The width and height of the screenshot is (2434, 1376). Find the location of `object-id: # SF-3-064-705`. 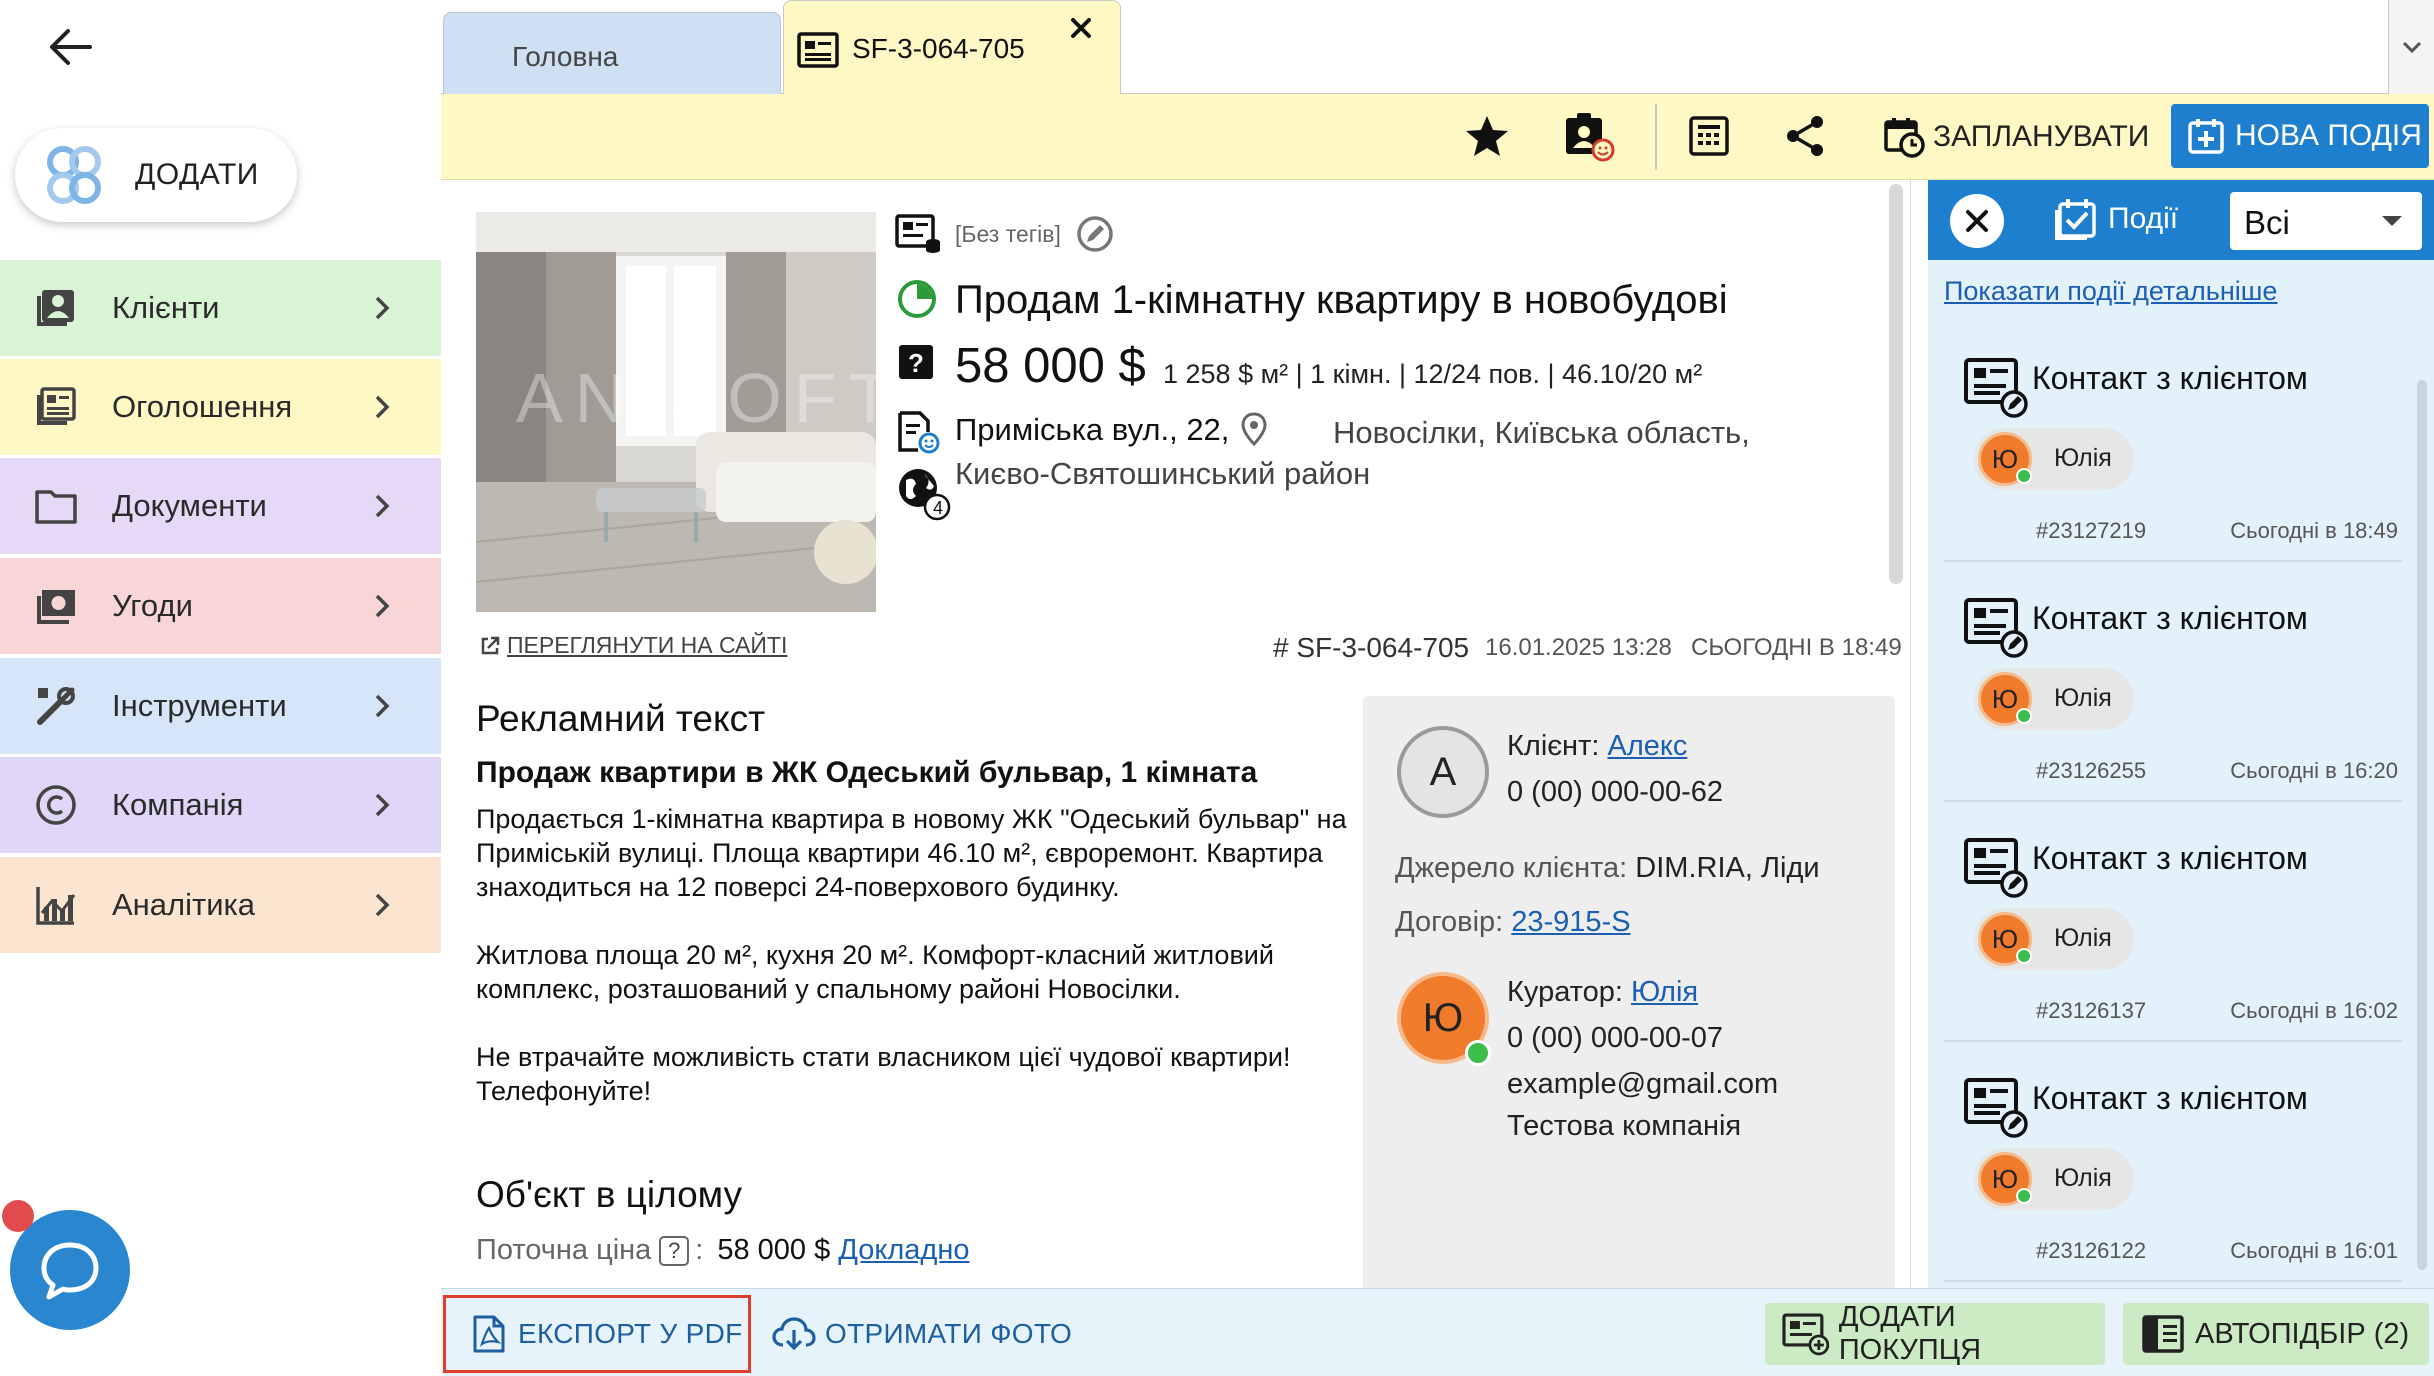

object-id: # SF-3-064-705 is located at coordinates (1371, 647).